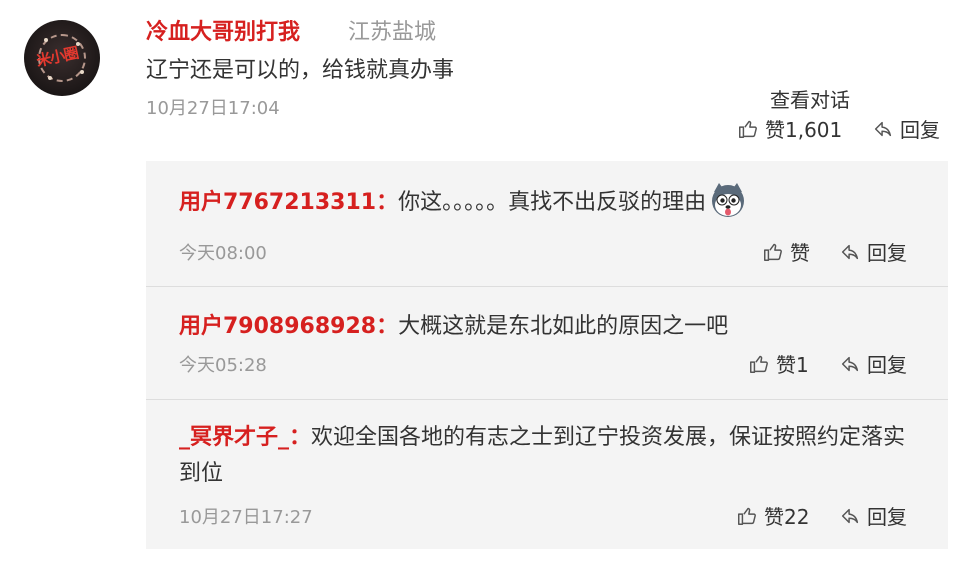 The width and height of the screenshot is (960, 562). What do you see at coordinates (551, 456) in the screenshot?
I see `reply-body: _冥界才子_：欢迎全国各地的有志之士到辽宁投资发展，保证按照约定落实到位` at bounding box center [551, 456].